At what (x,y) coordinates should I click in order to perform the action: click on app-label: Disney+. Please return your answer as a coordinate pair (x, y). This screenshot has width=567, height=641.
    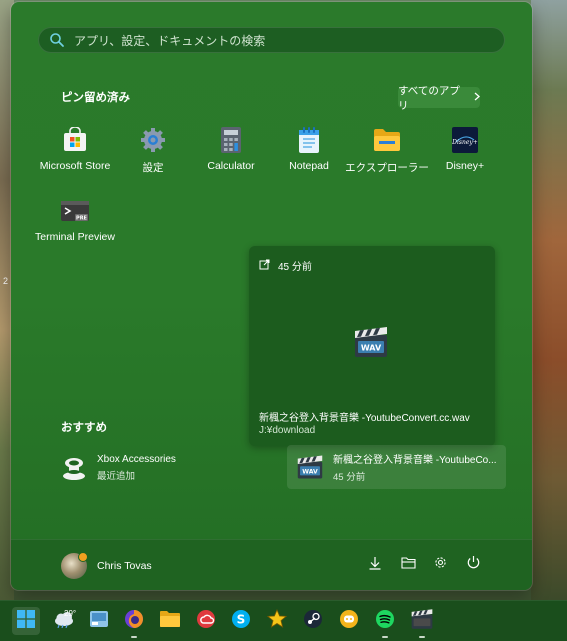
    Looking at the image, I should click on (465, 166).